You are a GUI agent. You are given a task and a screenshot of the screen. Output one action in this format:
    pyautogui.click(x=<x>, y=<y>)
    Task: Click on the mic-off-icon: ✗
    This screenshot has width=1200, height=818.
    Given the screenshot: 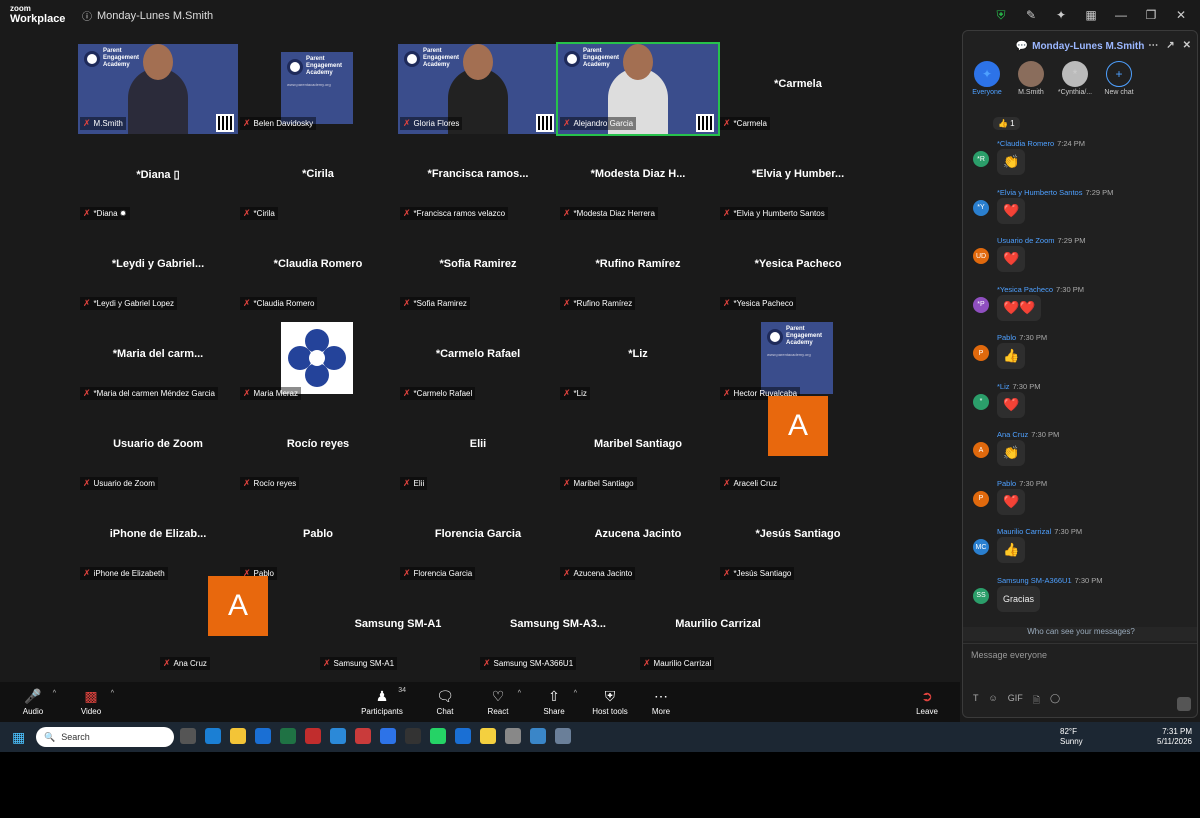 What is the action you would take?
    pyautogui.click(x=727, y=213)
    